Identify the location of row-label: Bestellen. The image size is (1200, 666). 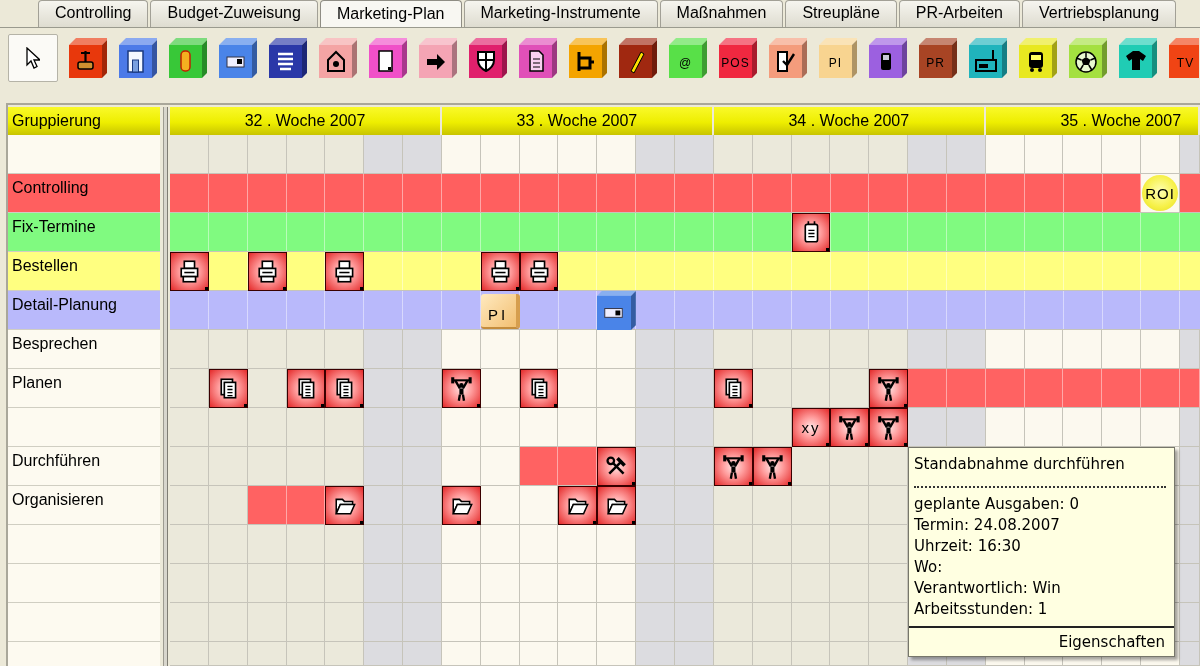
(84, 271).